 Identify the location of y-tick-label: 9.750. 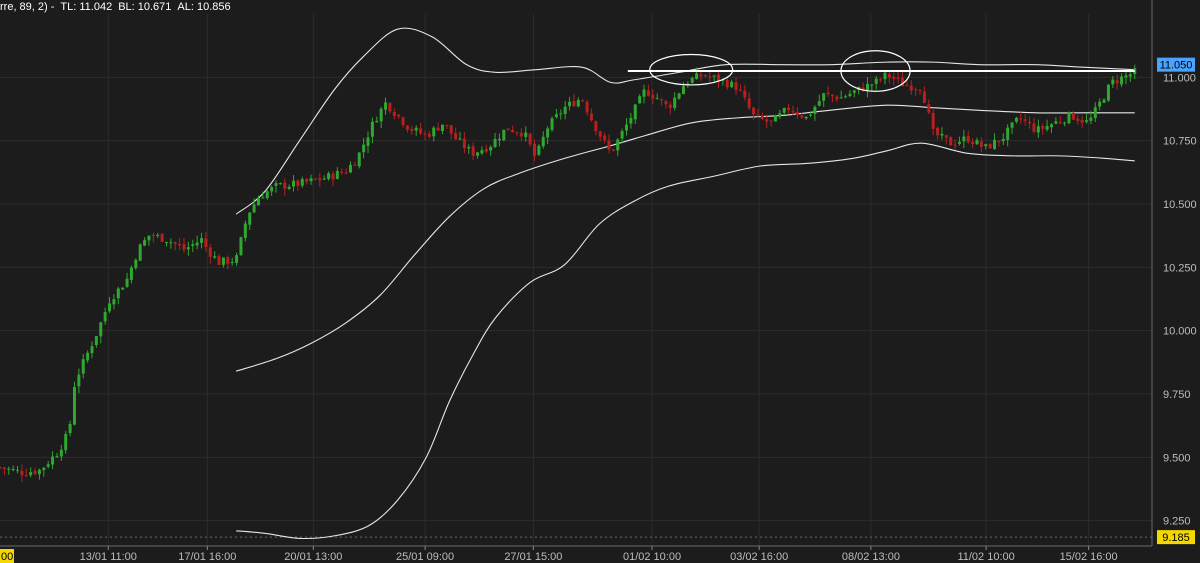
(1177, 395).